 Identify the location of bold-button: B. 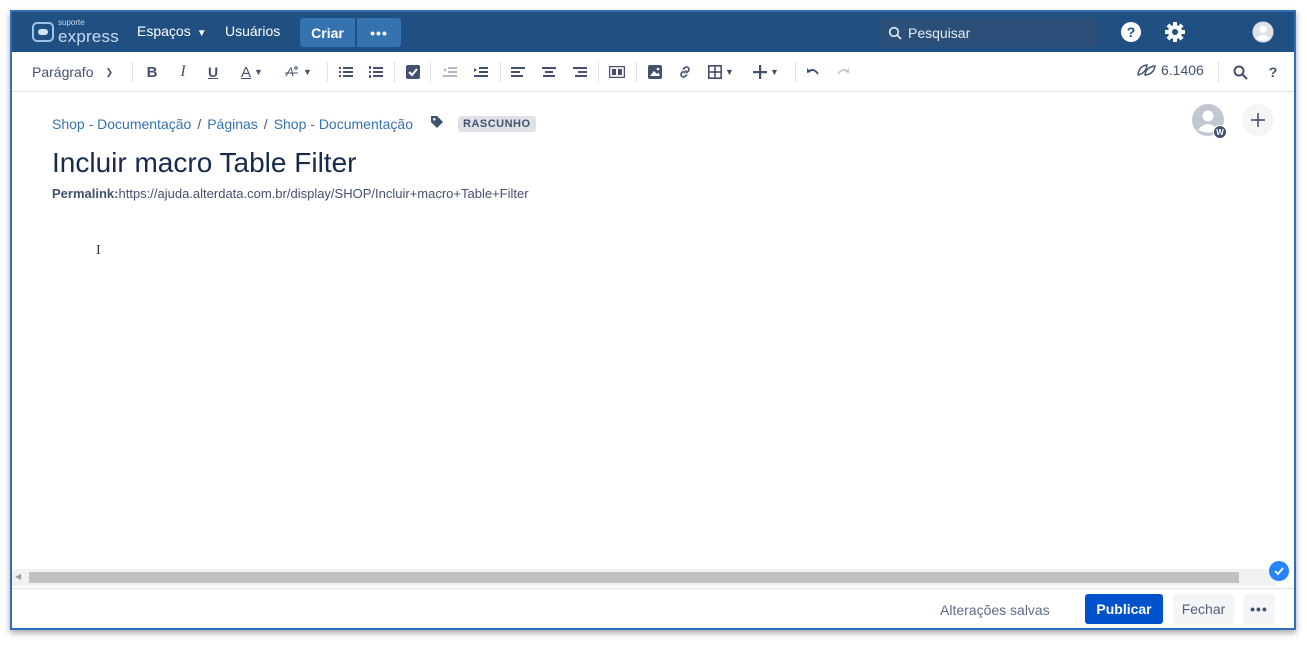
(152, 72).